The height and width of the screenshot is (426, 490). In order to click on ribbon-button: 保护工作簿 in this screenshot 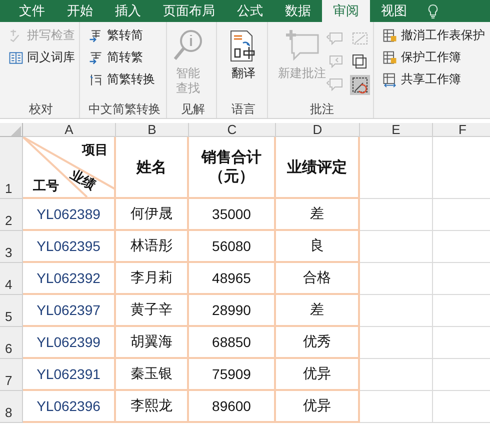, I will do `click(433, 57)`.